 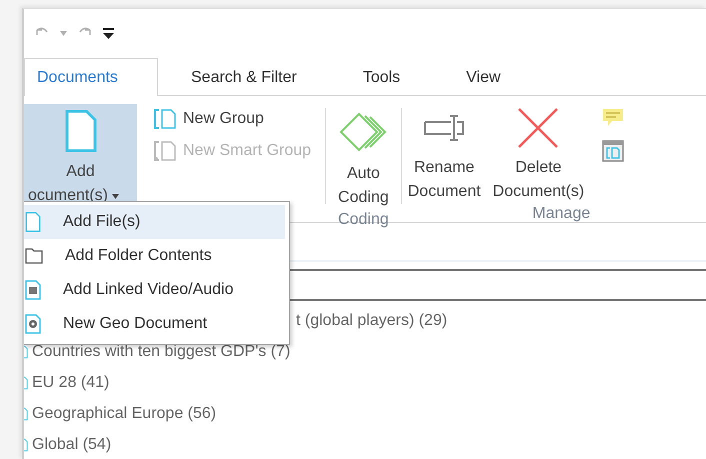 I want to click on auto-coding-button: Auto Coding, so click(x=363, y=157).